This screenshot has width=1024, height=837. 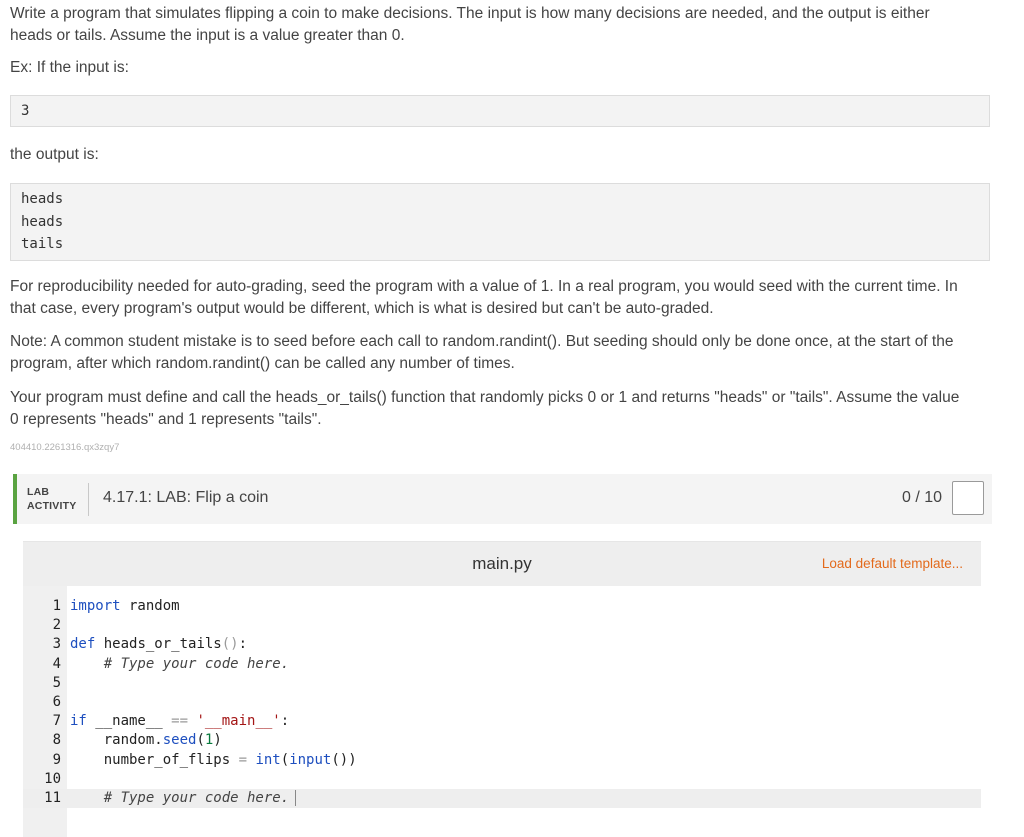 I want to click on code-line: 5, so click(x=502, y=683).